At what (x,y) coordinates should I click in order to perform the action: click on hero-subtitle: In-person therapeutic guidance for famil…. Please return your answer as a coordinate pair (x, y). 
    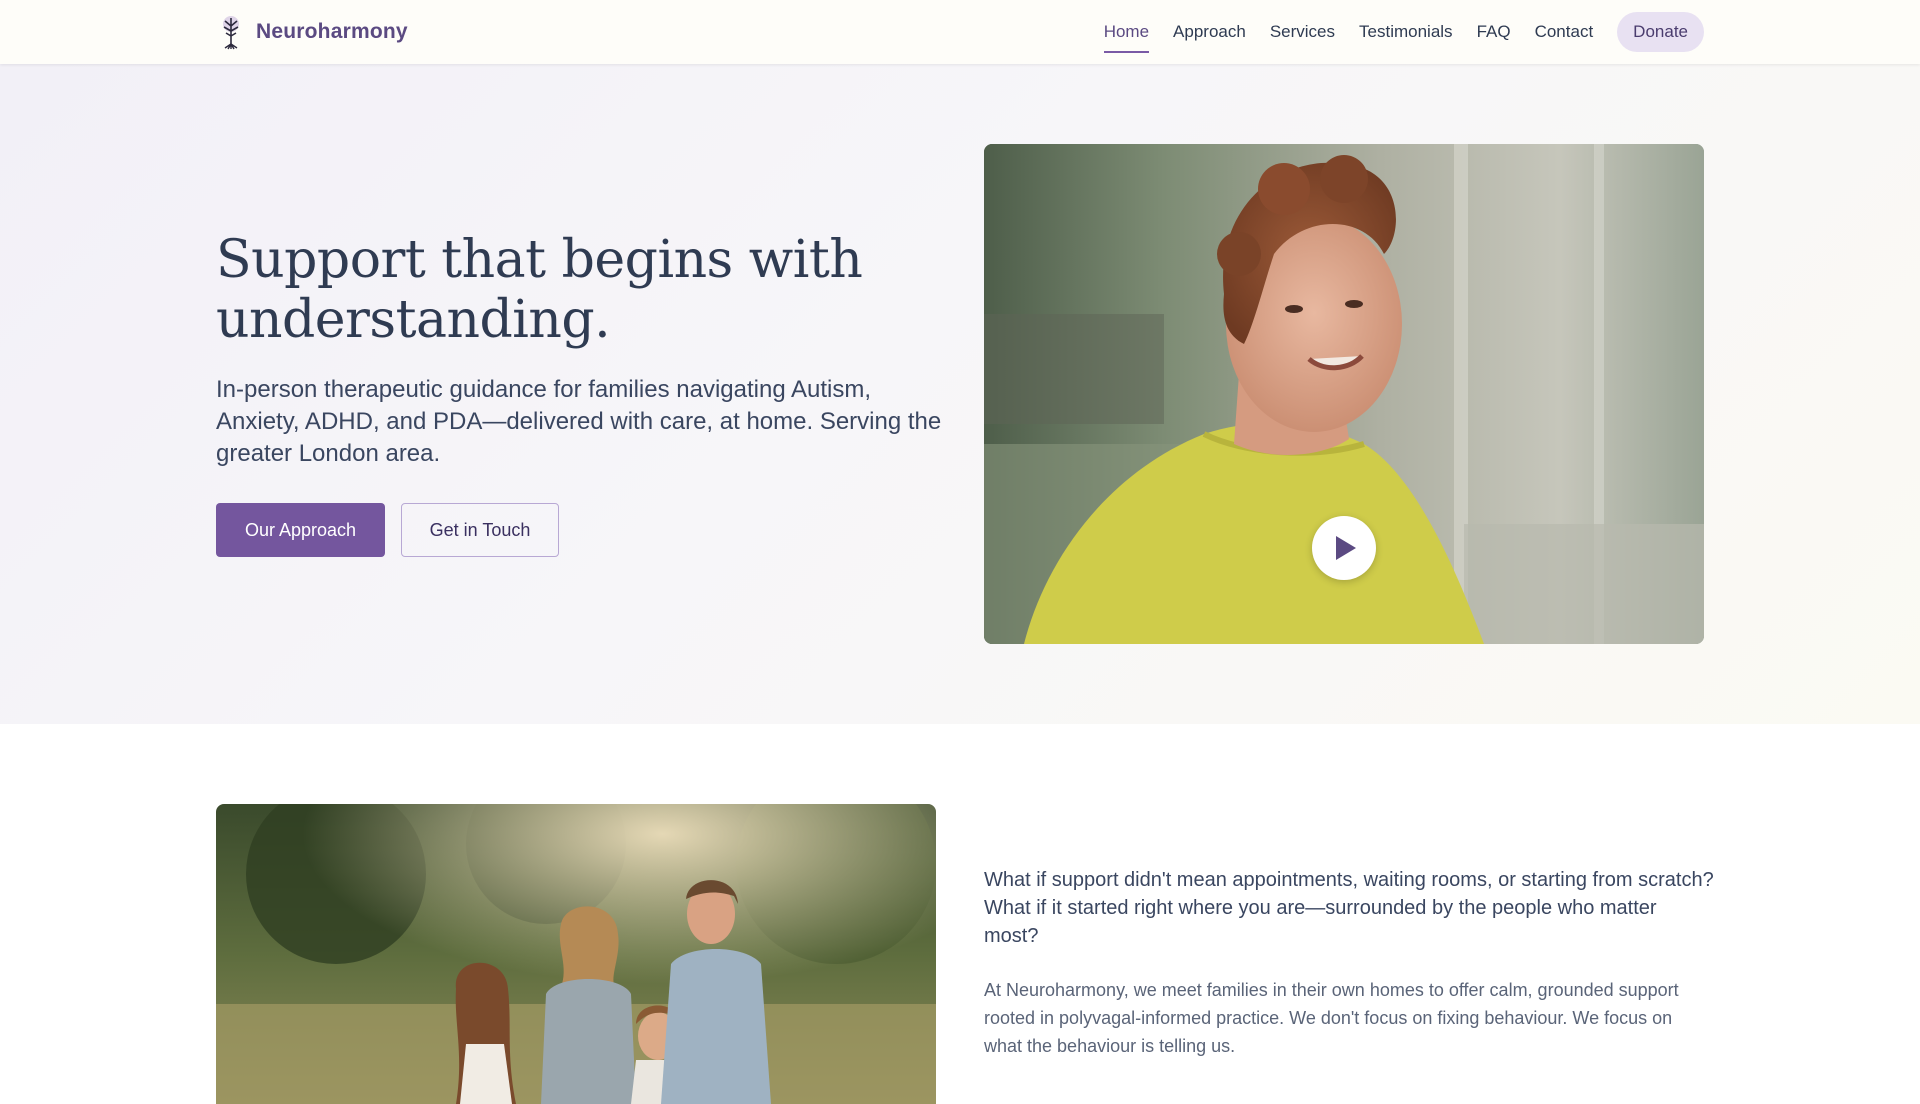
    Looking at the image, I should click on (579, 421).